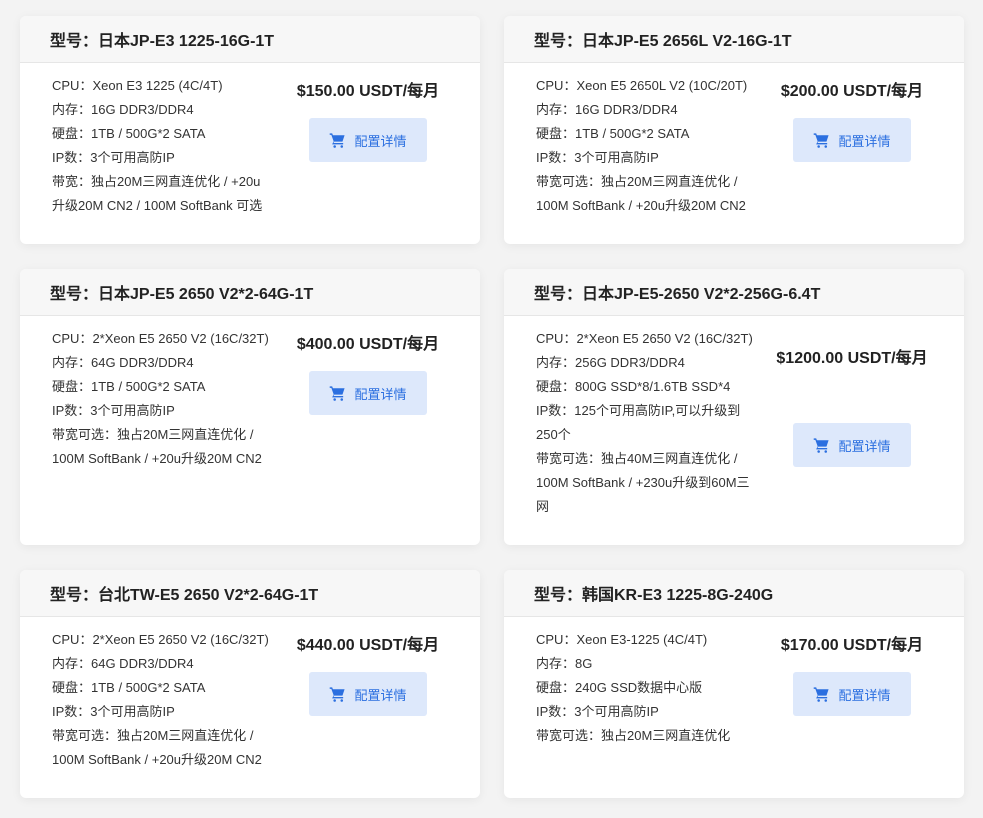 This screenshot has height=818, width=983. What do you see at coordinates (543, 506) in the screenshot?
I see `spec-bandwidth-cont: 网` at bounding box center [543, 506].